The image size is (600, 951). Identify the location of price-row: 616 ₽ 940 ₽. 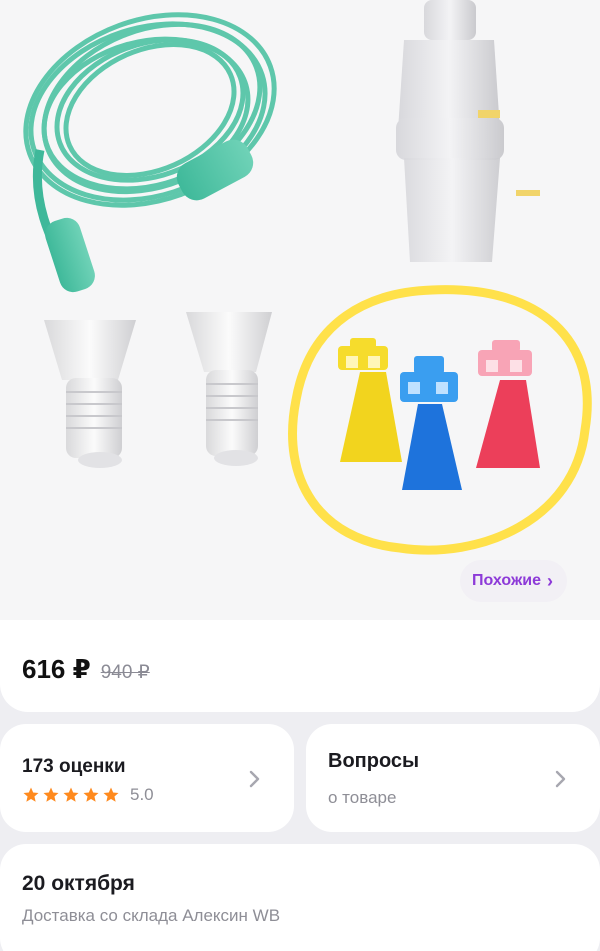
(86, 669).